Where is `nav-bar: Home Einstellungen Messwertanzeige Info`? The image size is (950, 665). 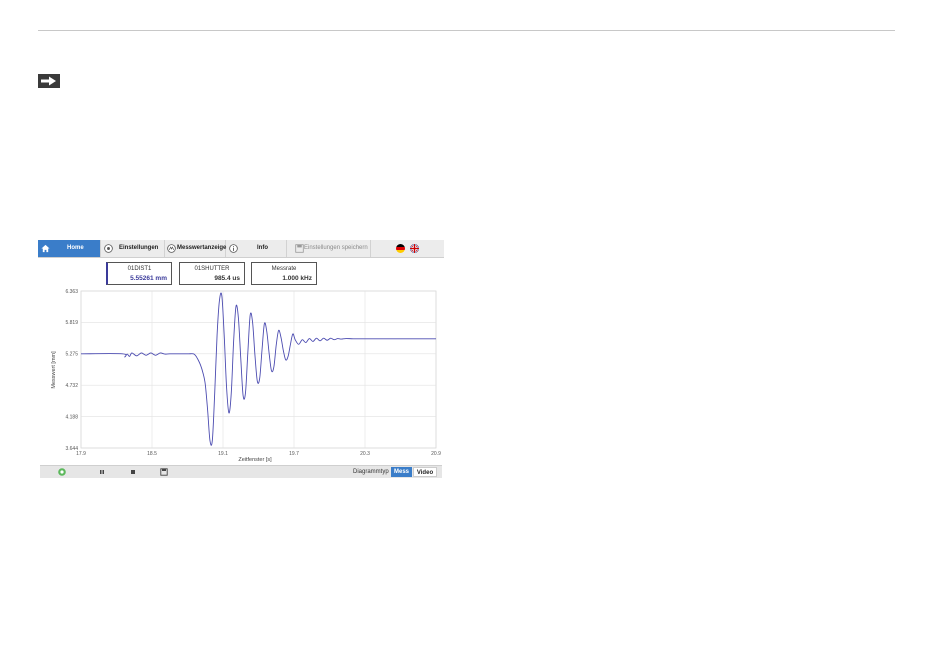 nav-bar: Home Einstellungen Messwertanzeige Info is located at coordinates (241, 249).